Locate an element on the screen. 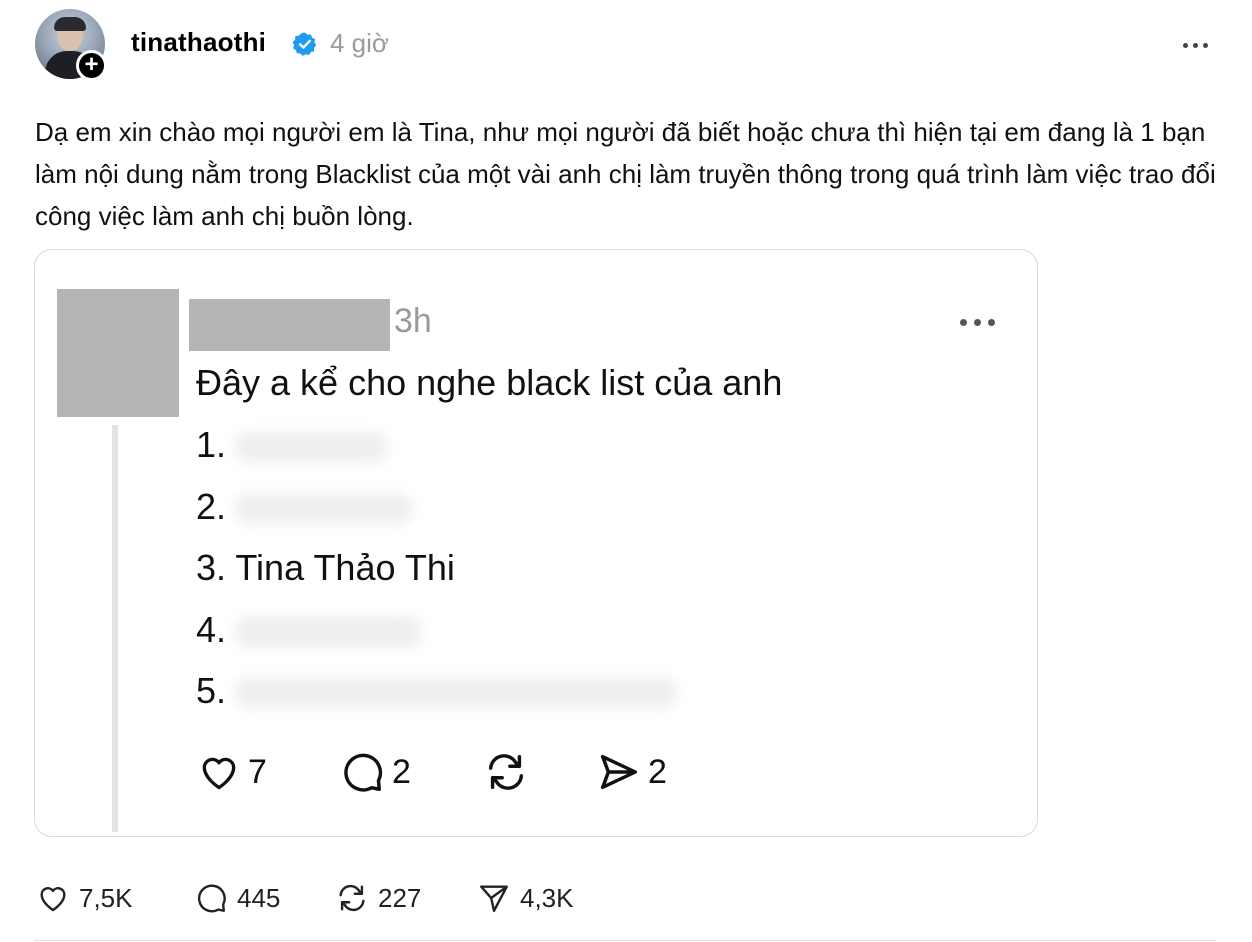  reply-count: 445 is located at coordinates (259, 897).